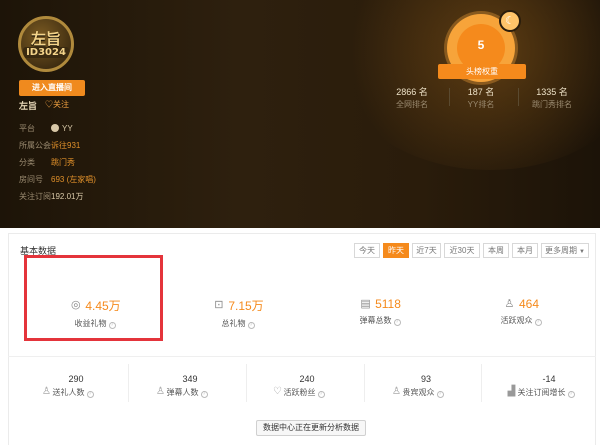  Describe the element at coordinates (307, 379) in the screenshot. I see `stat-value: 240` at that location.